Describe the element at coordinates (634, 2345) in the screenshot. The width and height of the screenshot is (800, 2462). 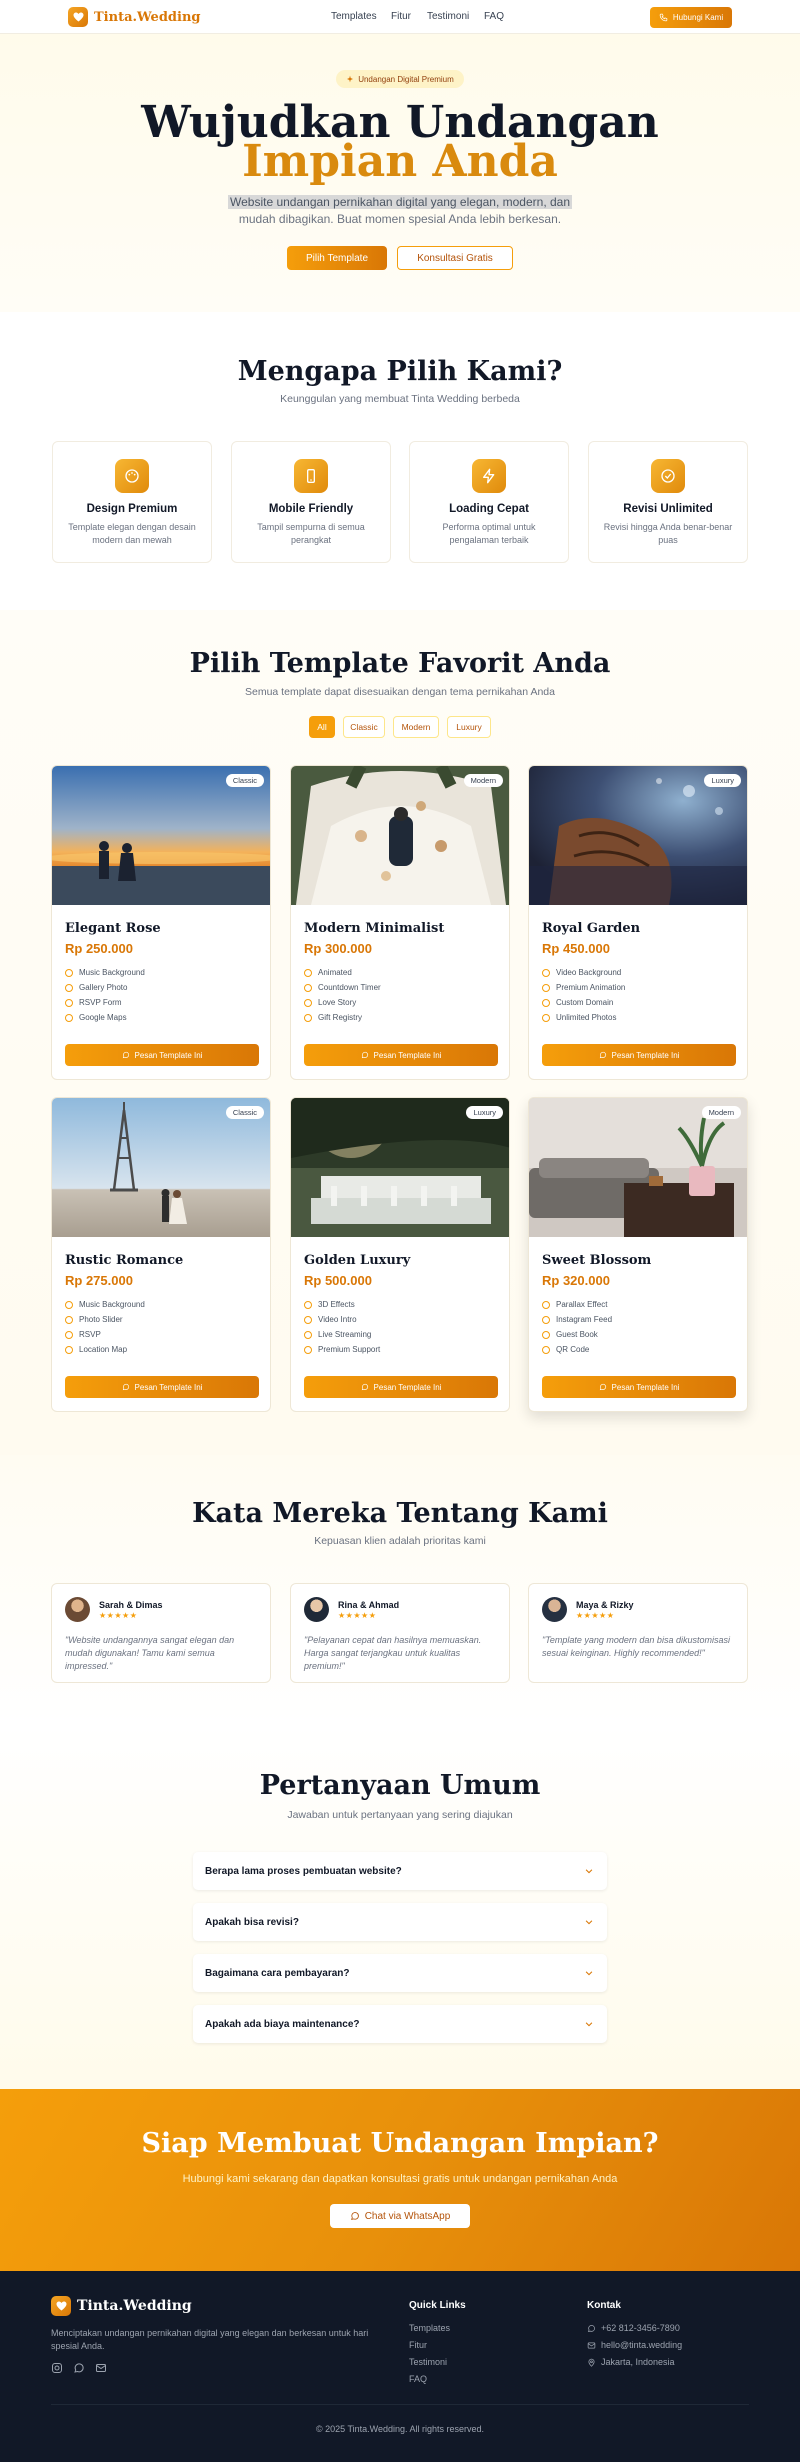
I see `contact-email: hello@tinta.wedding` at that location.